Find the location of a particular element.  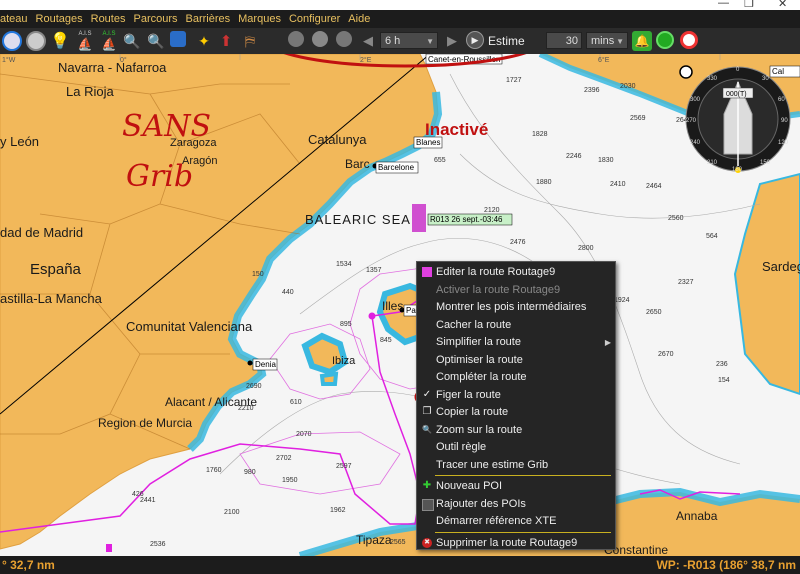

svg-text: 330 is located at coordinates (712, 79).